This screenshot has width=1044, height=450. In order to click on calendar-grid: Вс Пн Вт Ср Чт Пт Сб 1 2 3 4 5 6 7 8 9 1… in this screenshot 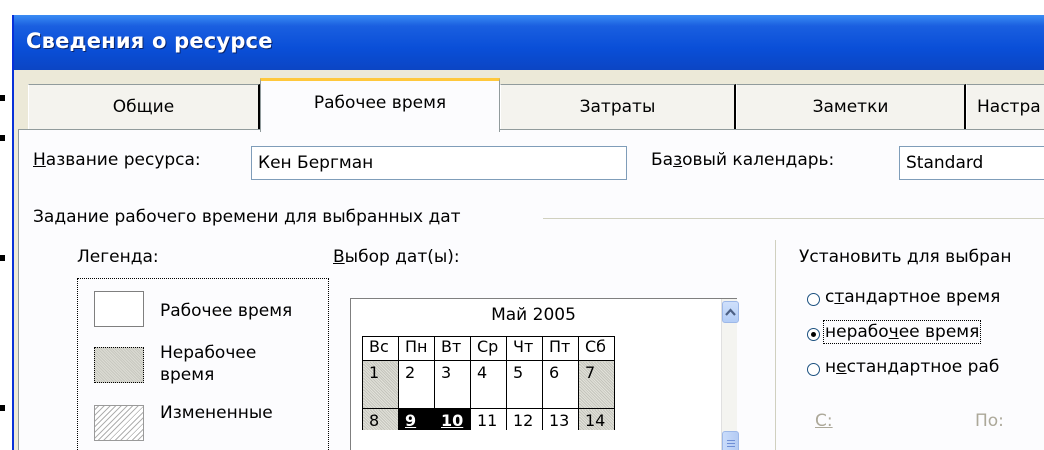, I will do `click(488, 383)`.